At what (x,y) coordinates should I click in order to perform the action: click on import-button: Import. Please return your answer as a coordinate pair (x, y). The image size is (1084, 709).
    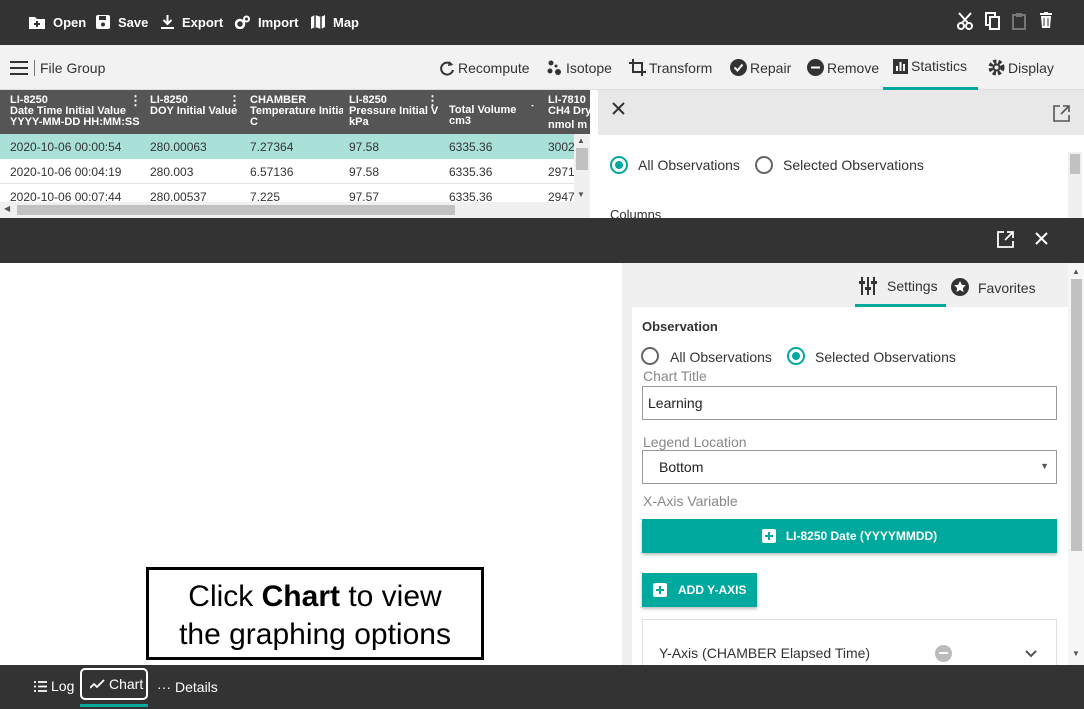
    Looking at the image, I should click on (266, 22).